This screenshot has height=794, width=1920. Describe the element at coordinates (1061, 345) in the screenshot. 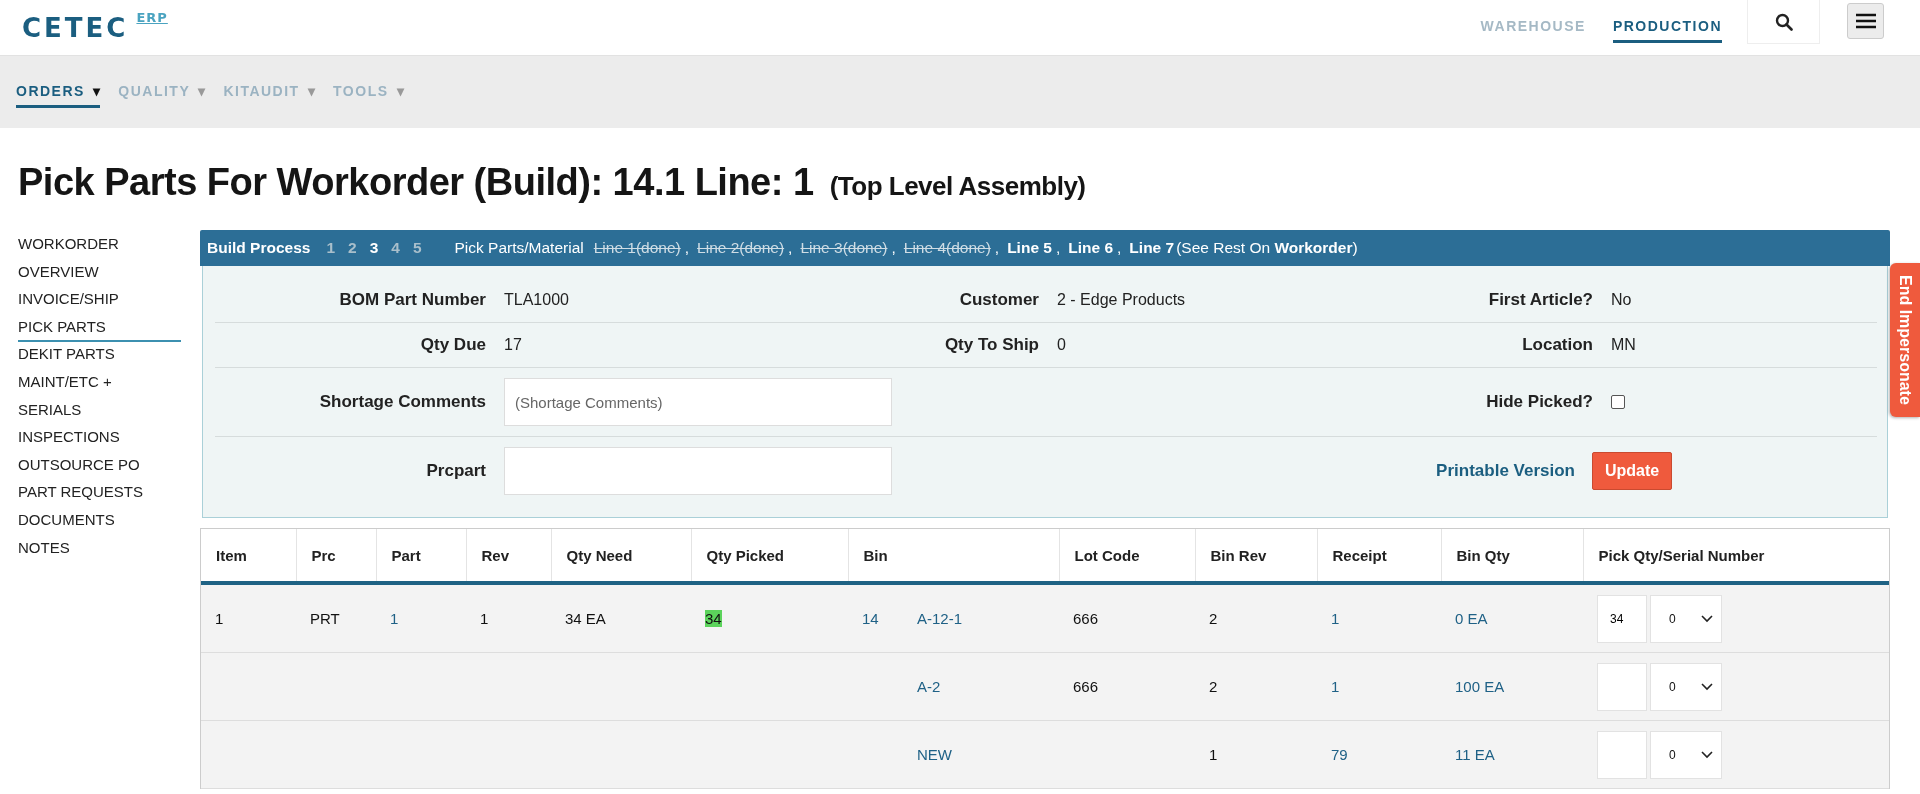

I see `field-value: 0` at that location.